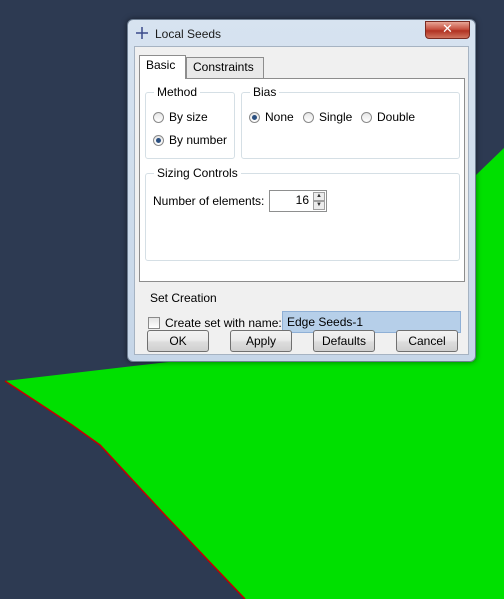  I want to click on bias-none-radio: None, so click(271, 117).